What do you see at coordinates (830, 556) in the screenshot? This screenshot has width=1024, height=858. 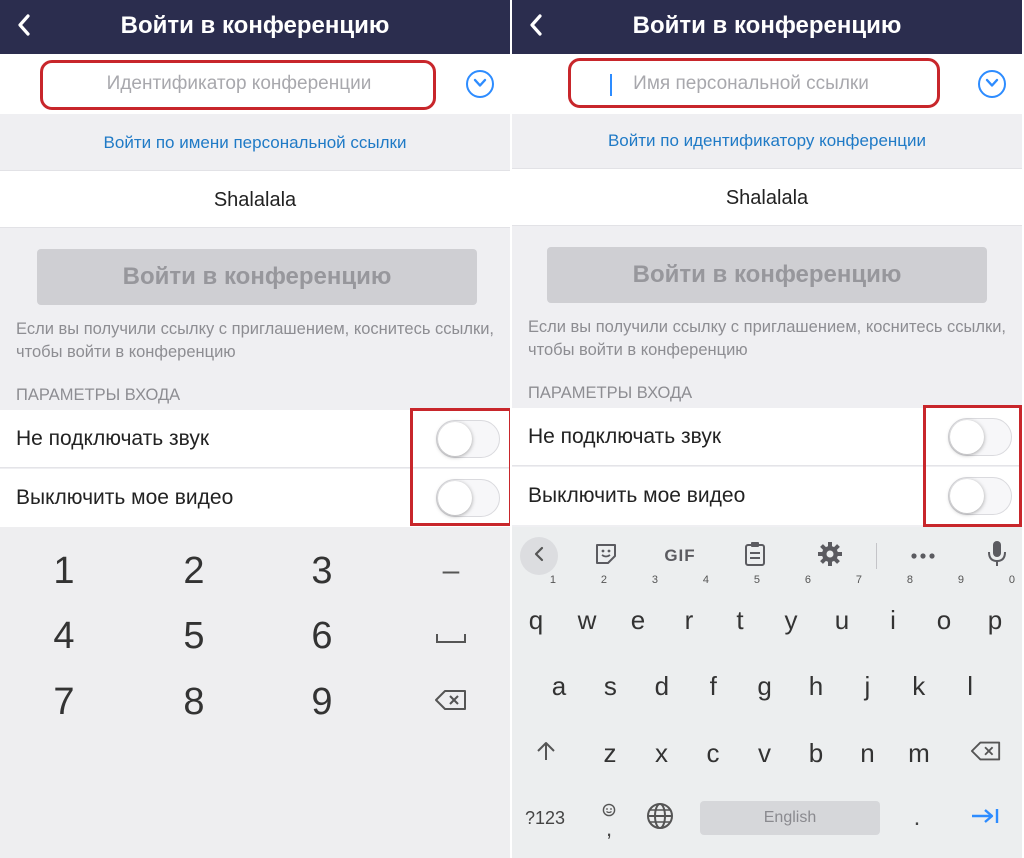 I see `settings-button` at bounding box center [830, 556].